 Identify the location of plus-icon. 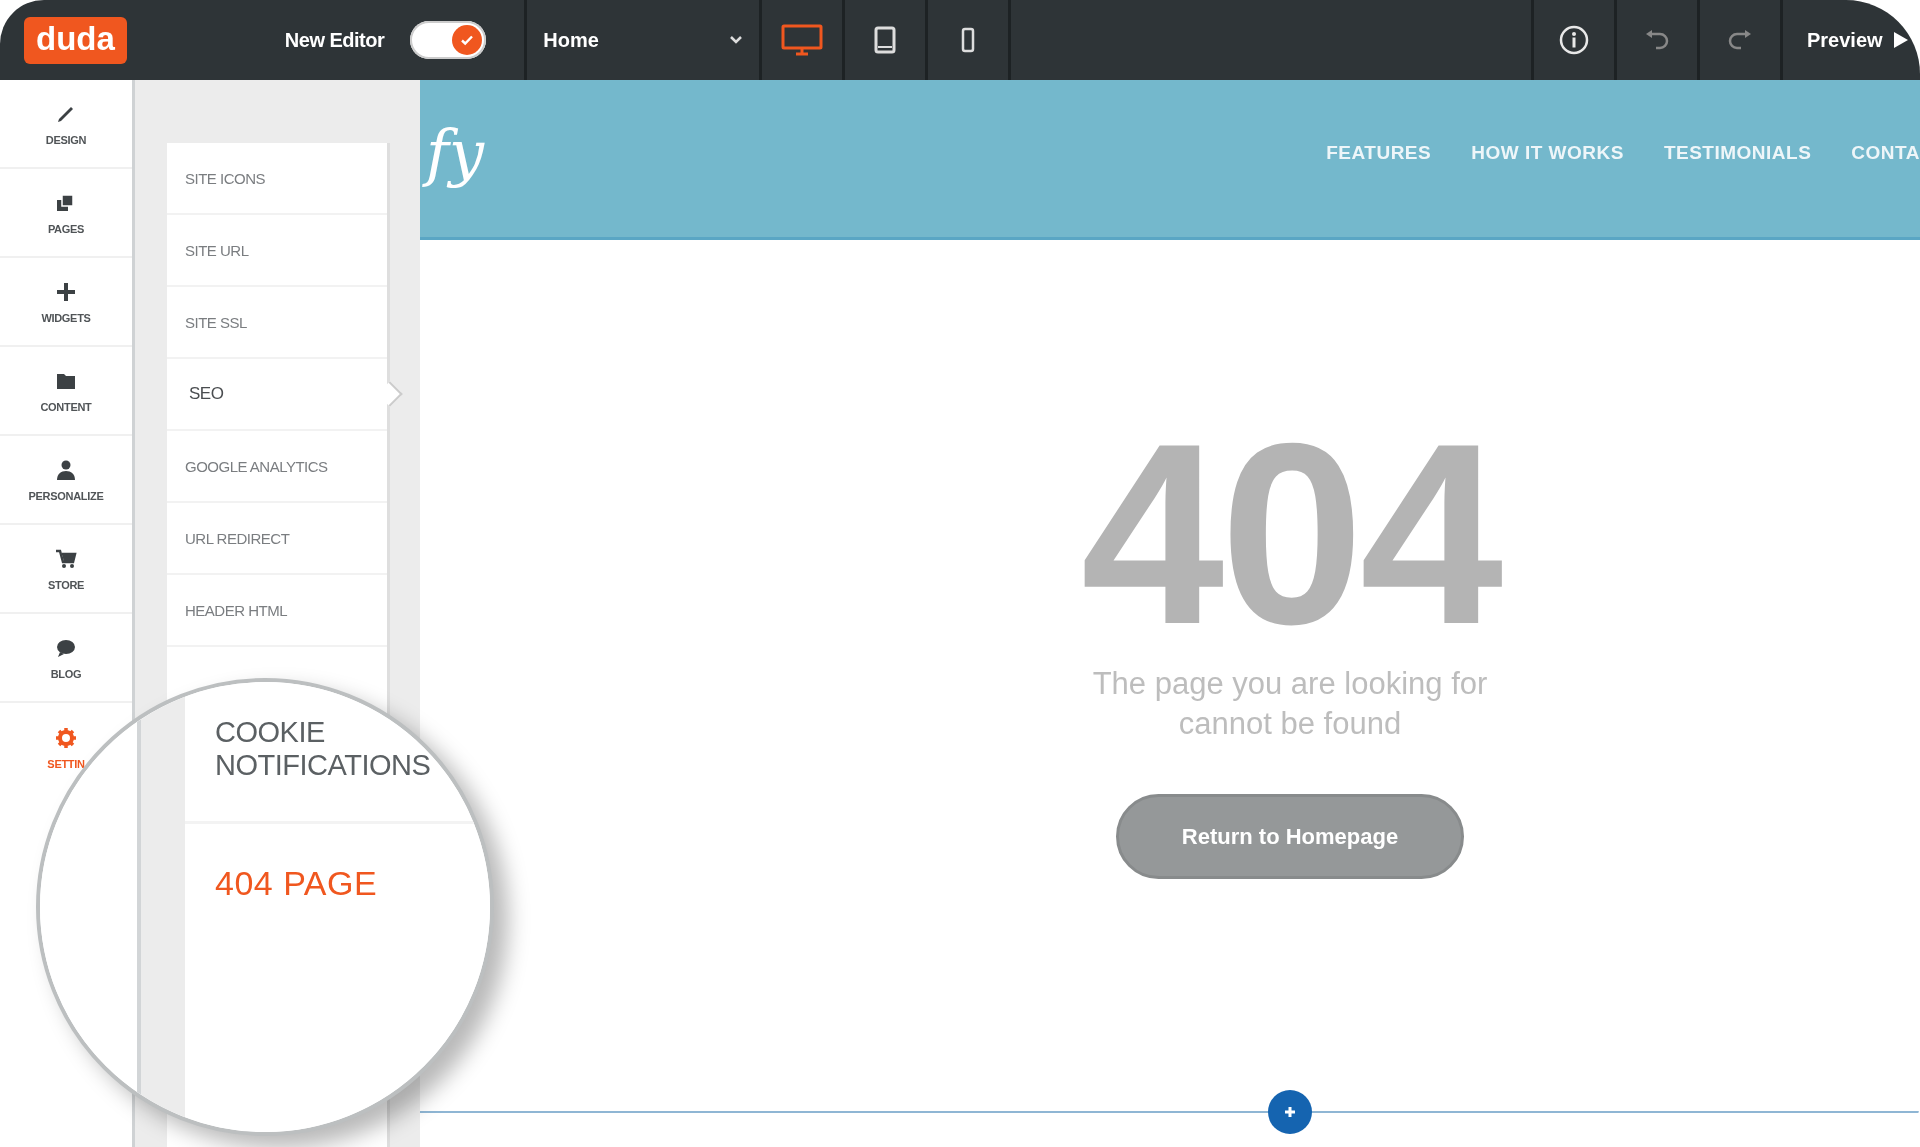
(1290, 1112).